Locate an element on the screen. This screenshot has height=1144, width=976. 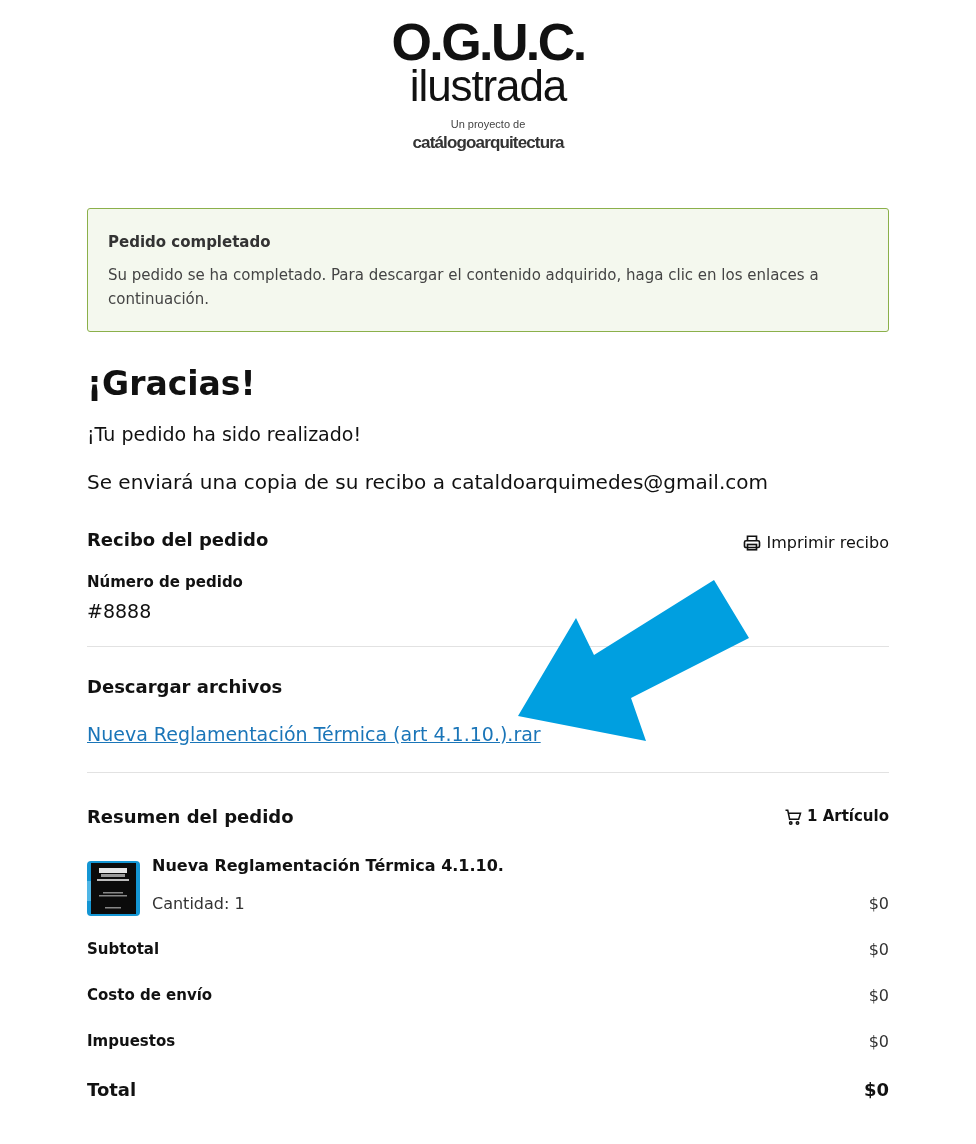
confirmation-text: ¡Tu pedido ha sido realizado! is located at coordinates (225, 434).